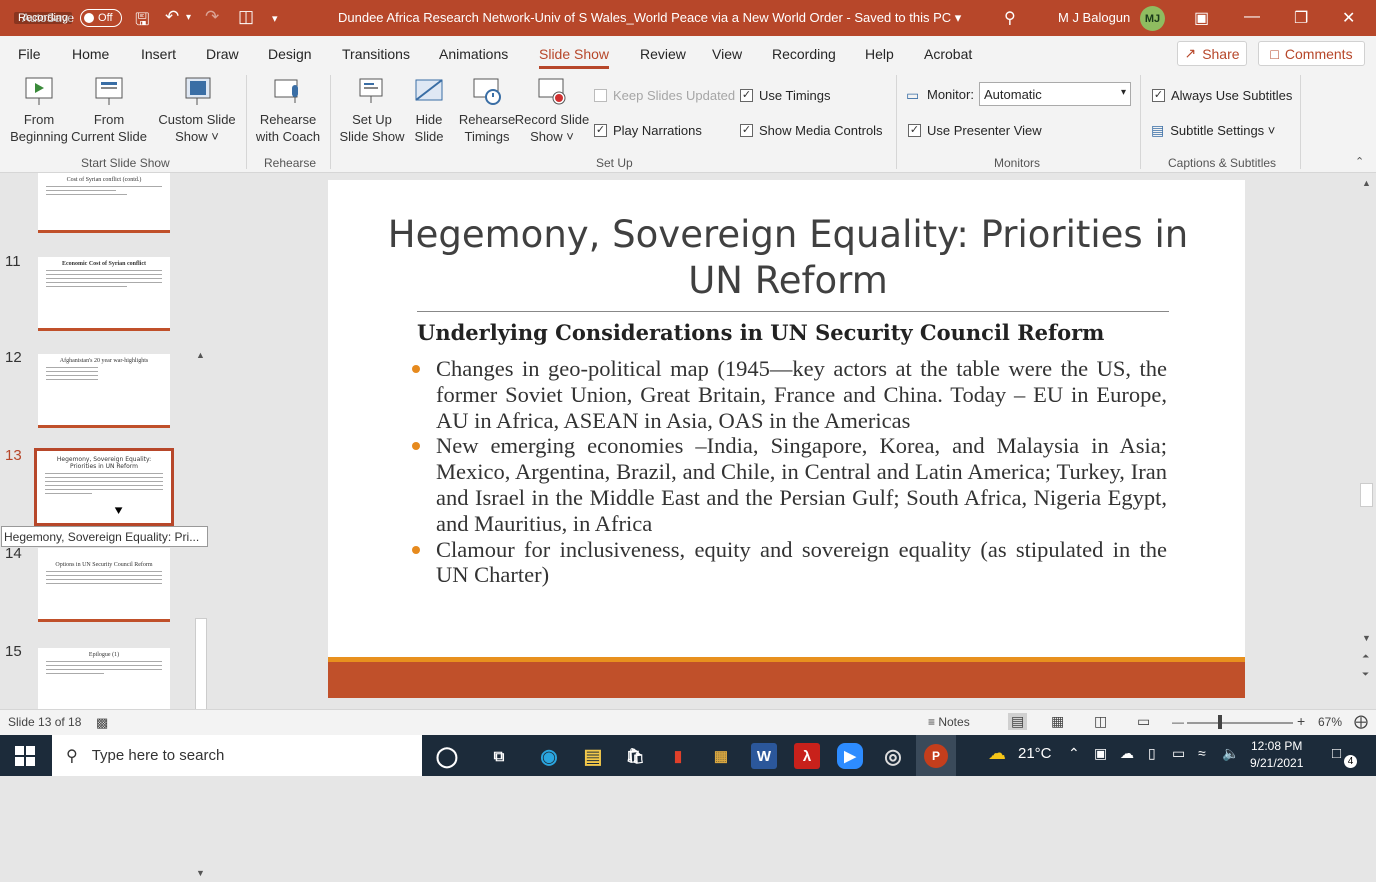 The width and height of the screenshot is (1376, 882). I want to click on slideshow-view-icon: ▭, so click(1143, 721).